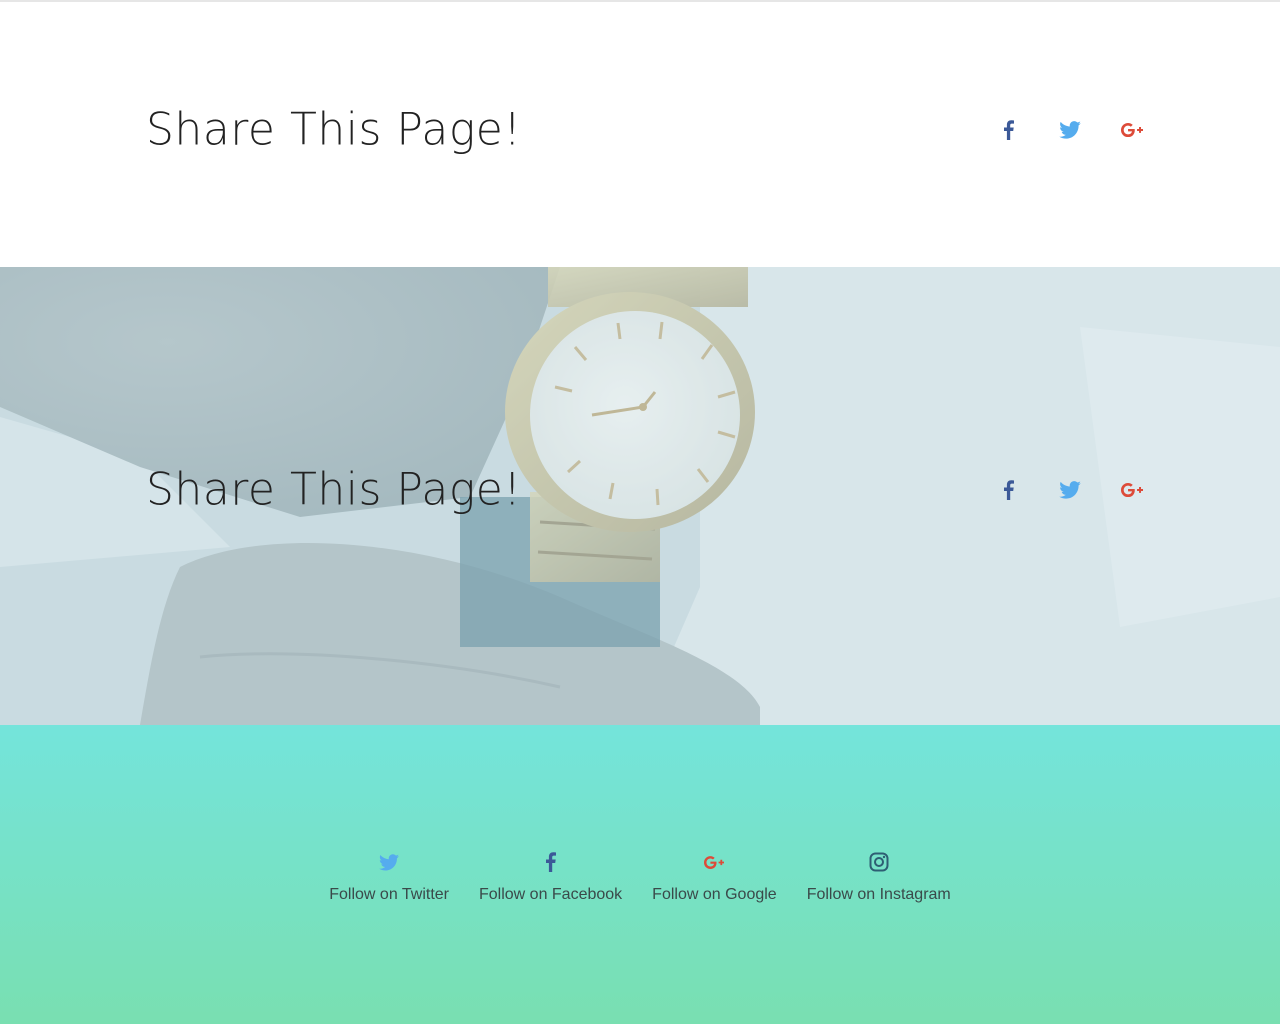 This screenshot has height=1024, width=1280. Describe the element at coordinates (550, 894) in the screenshot. I see `follow-label: Follow on Facebook` at that location.